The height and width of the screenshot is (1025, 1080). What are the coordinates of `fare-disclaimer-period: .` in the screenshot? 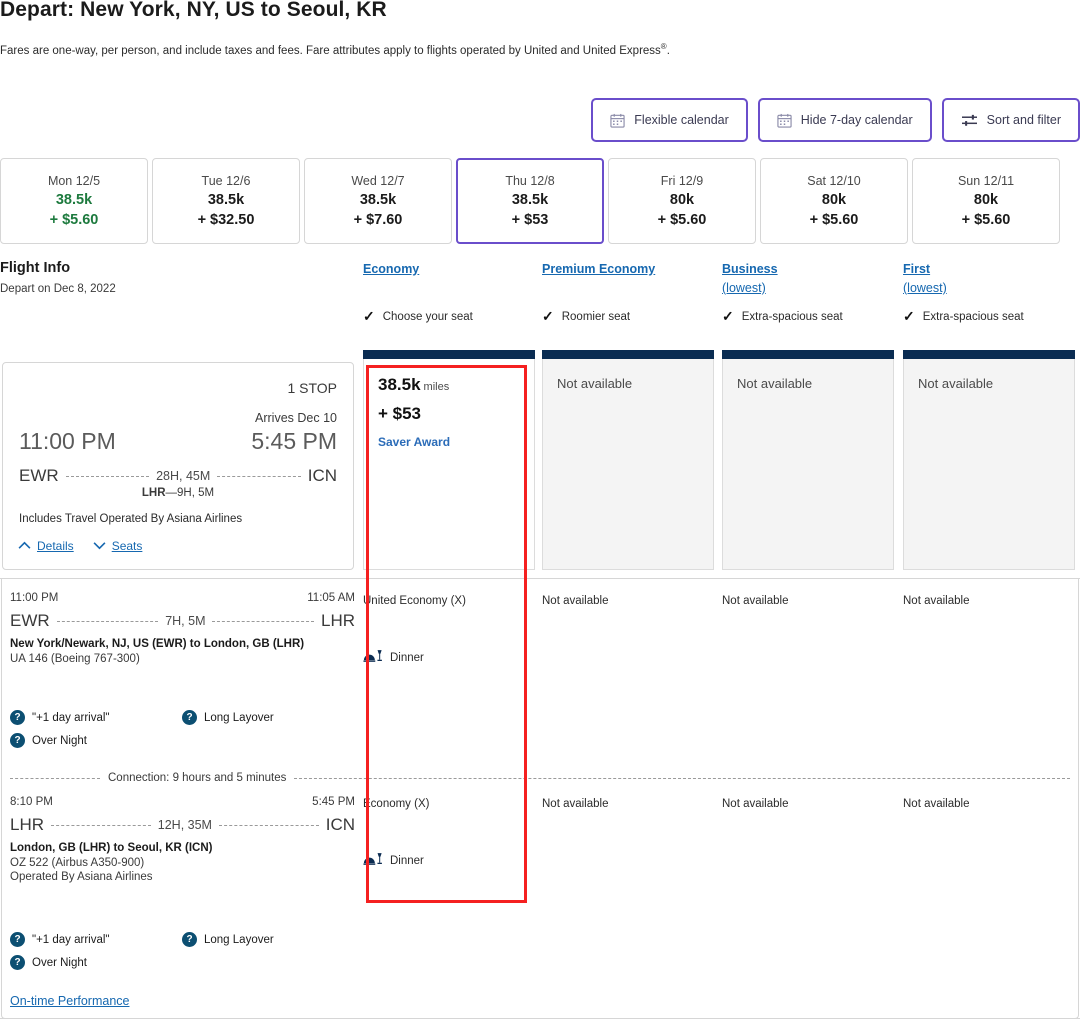 It's located at (668, 50).